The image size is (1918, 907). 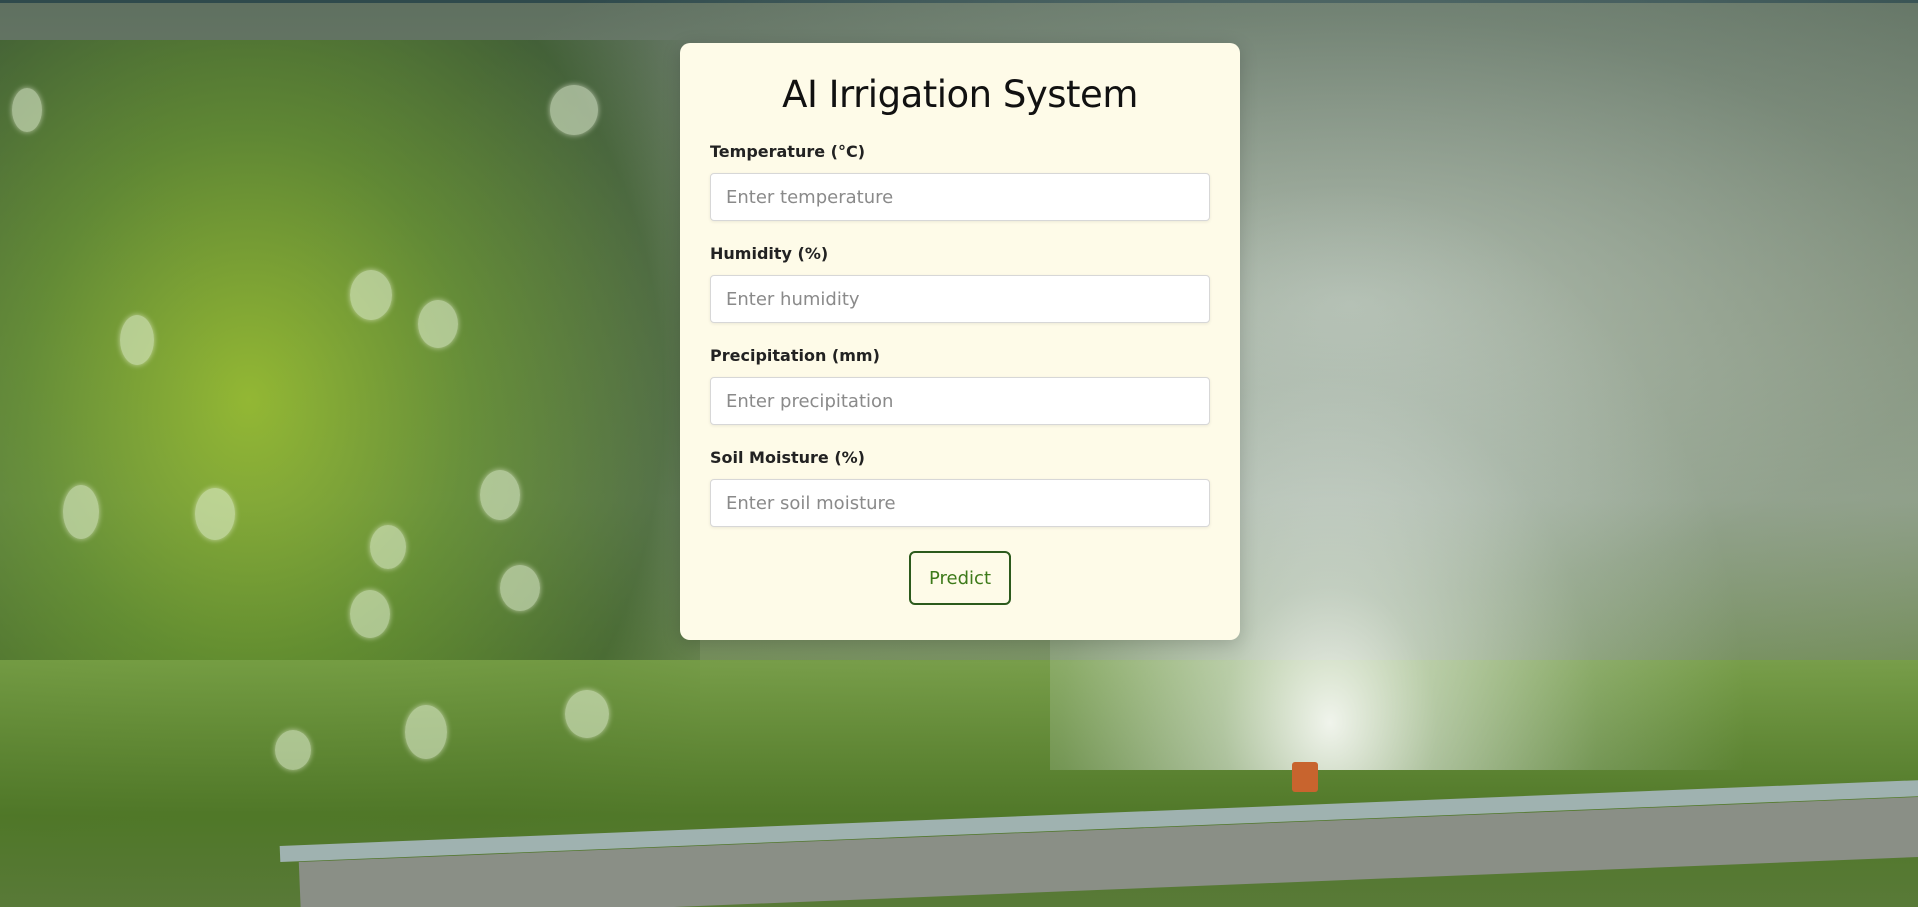 What do you see at coordinates (960, 299) in the screenshot?
I see `humidity-input` at bounding box center [960, 299].